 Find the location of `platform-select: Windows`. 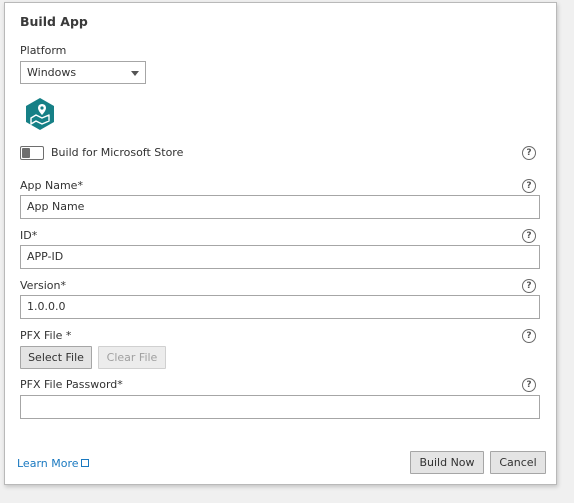

platform-select: Windows is located at coordinates (83, 72).